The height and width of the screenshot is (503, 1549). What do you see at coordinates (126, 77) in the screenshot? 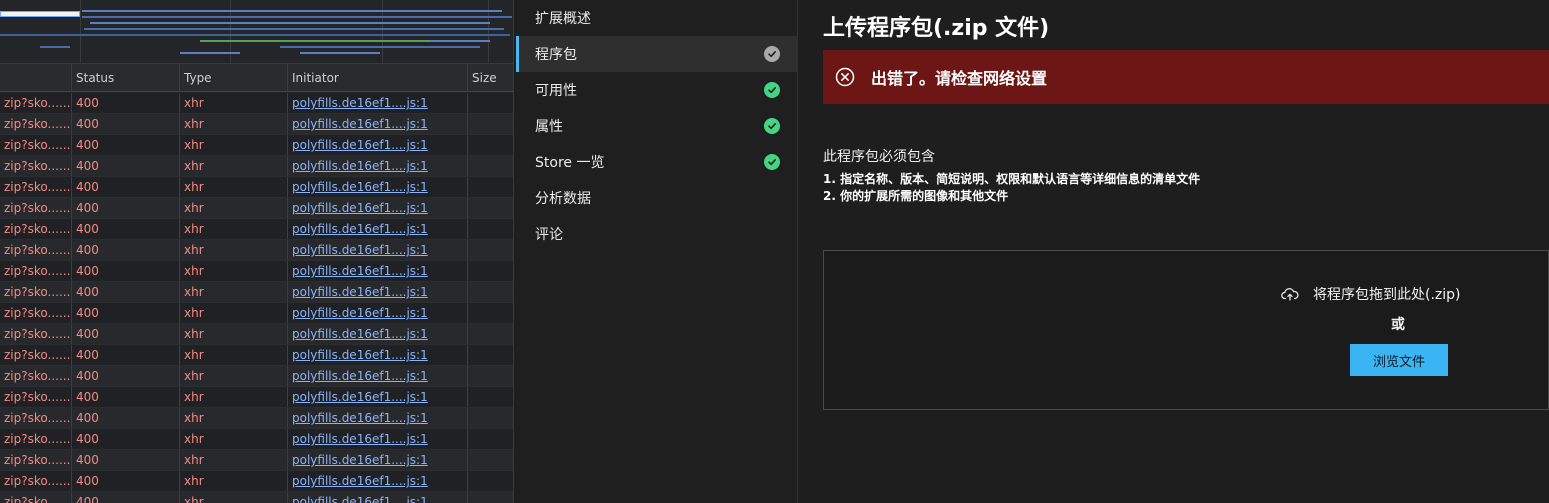
I see `column-header-status: Status` at bounding box center [126, 77].